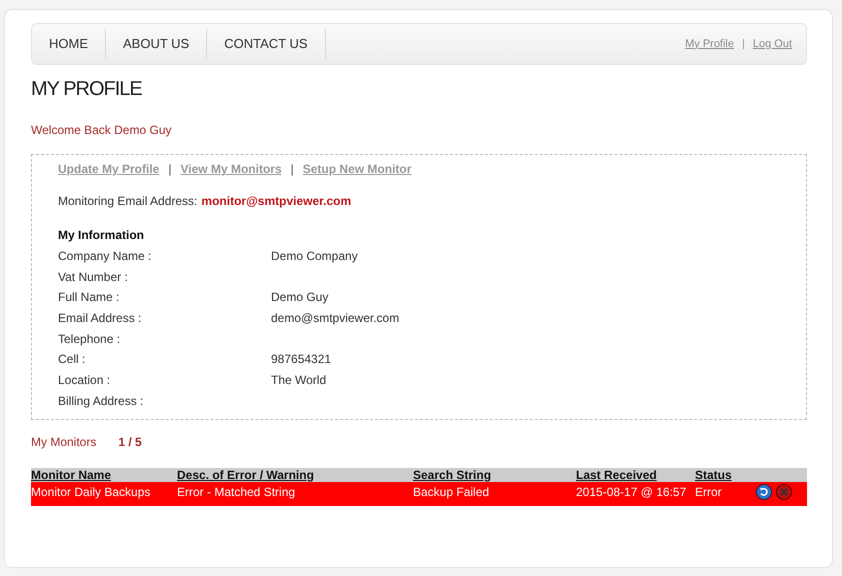 This screenshot has width=842, height=576. Describe the element at coordinates (85, 381) in the screenshot. I see `field-label: Location :` at that location.